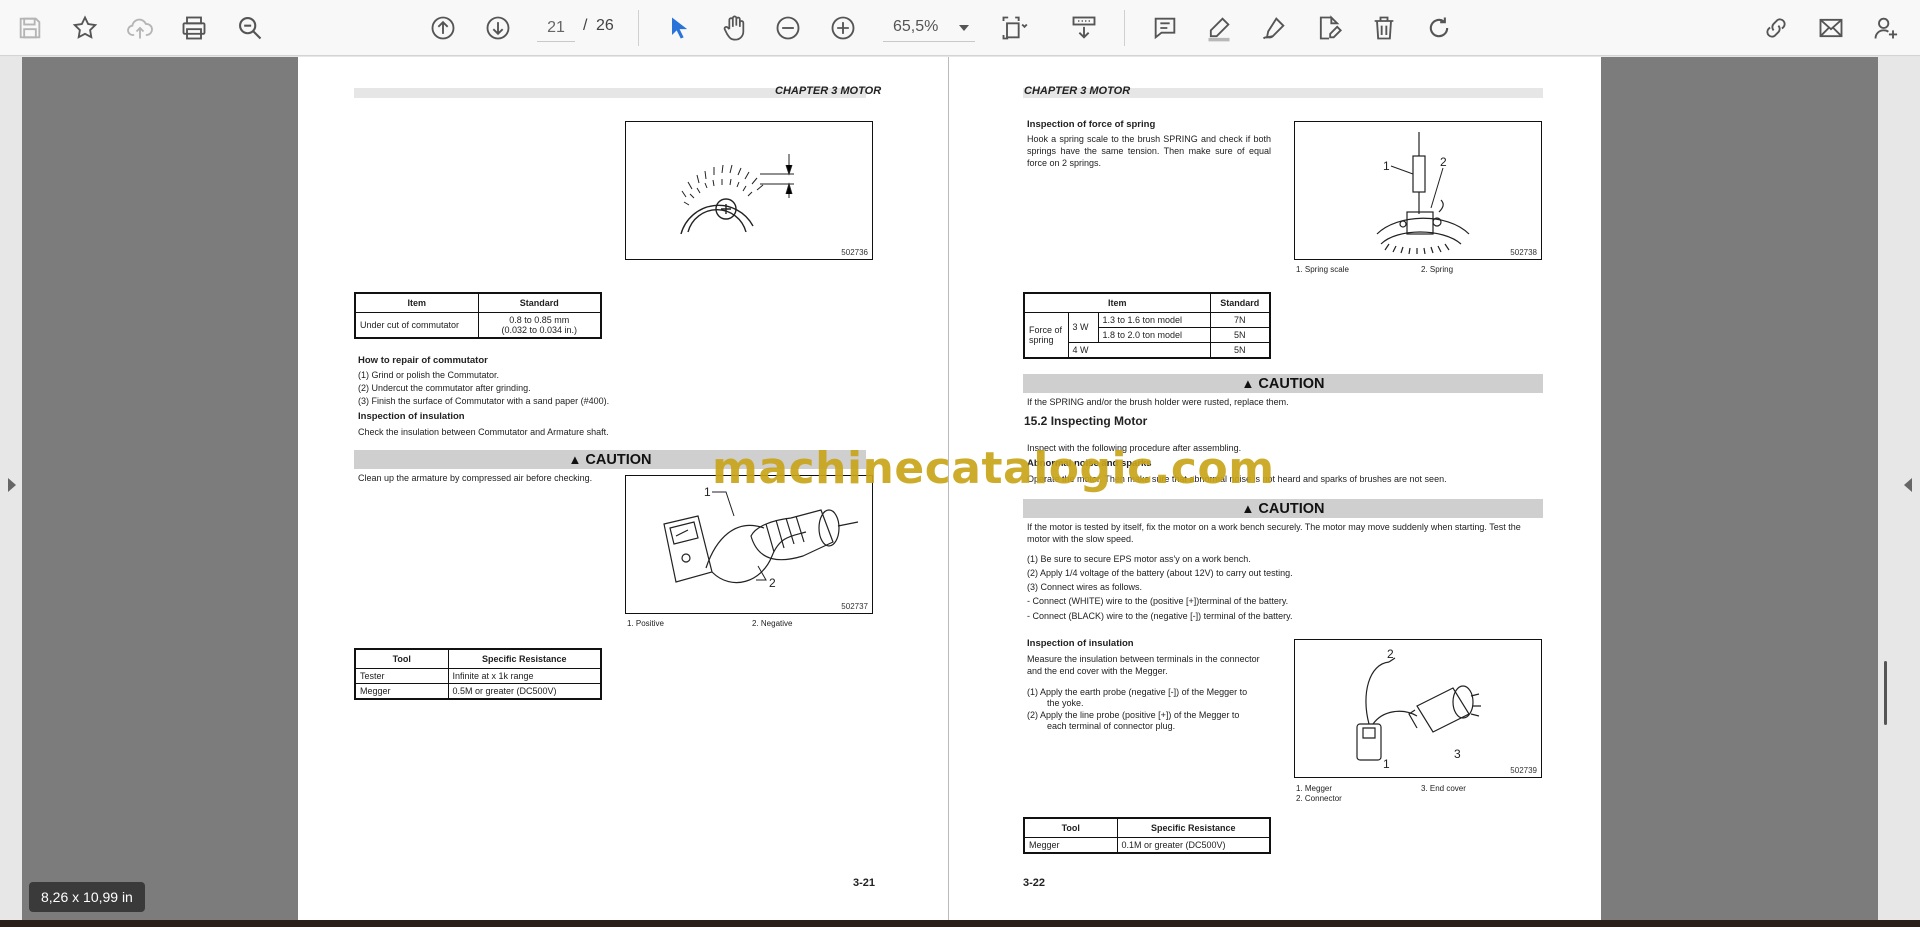  What do you see at coordinates (1523, 770) in the screenshot?
I see `figure-id: 502739` at bounding box center [1523, 770].